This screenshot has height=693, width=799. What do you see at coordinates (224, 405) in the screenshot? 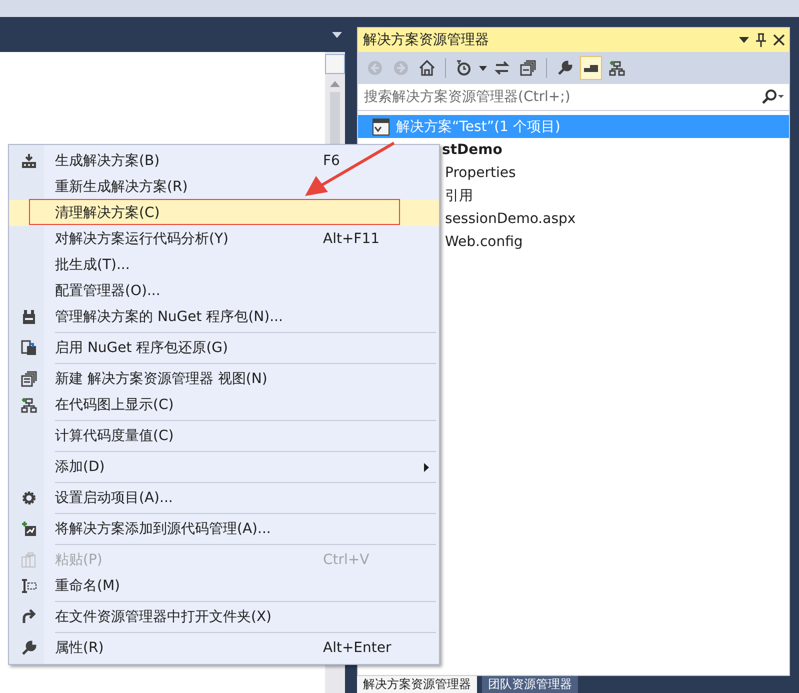
I see `menu-item: 在代码图上显示(C)` at bounding box center [224, 405].